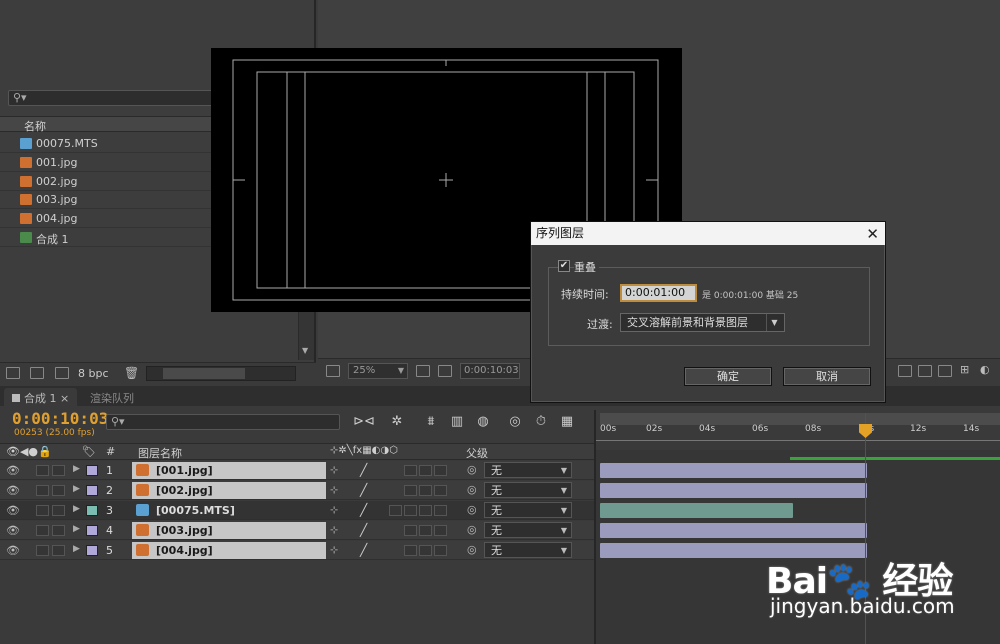 The width and height of the screenshot is (1000, 644). Describe the element at coordinates (431, 422) in the screenshot. I see `hide-shy-layers-icon: ⩩` at that location.